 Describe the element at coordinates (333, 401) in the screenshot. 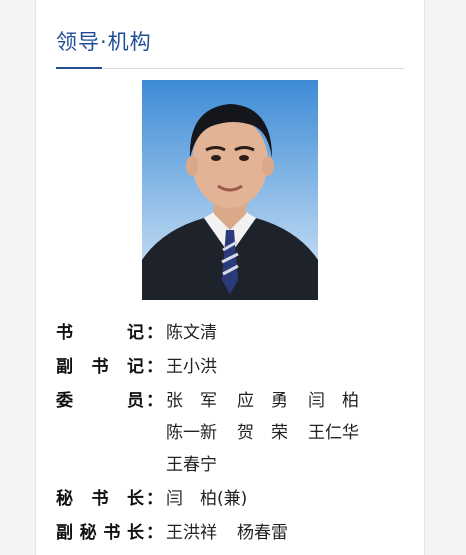

I see `person-name: 闫 柏` at that location.